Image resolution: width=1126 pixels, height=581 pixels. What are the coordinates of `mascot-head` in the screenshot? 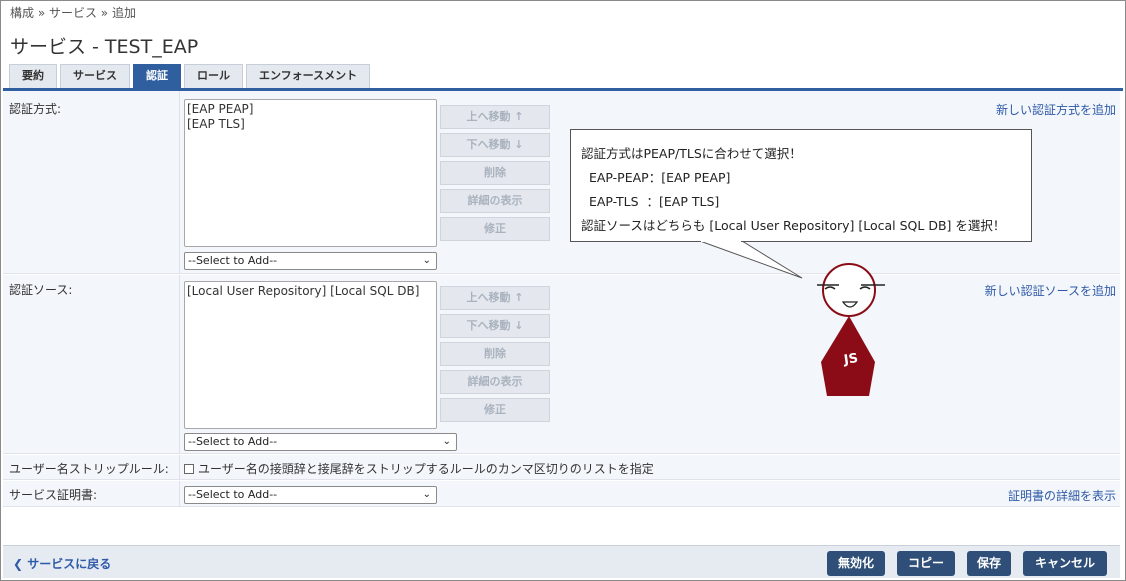 It's located at (849, 290).